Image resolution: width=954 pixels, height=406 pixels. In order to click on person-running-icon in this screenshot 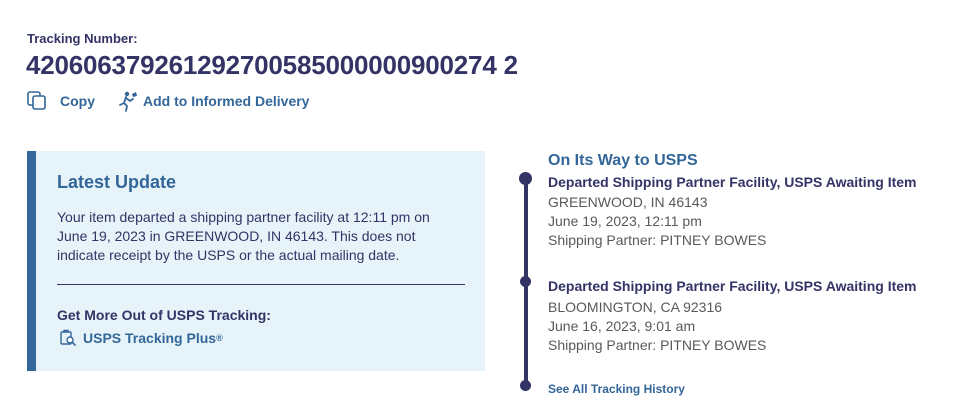, I will do `click(128, 101)`.